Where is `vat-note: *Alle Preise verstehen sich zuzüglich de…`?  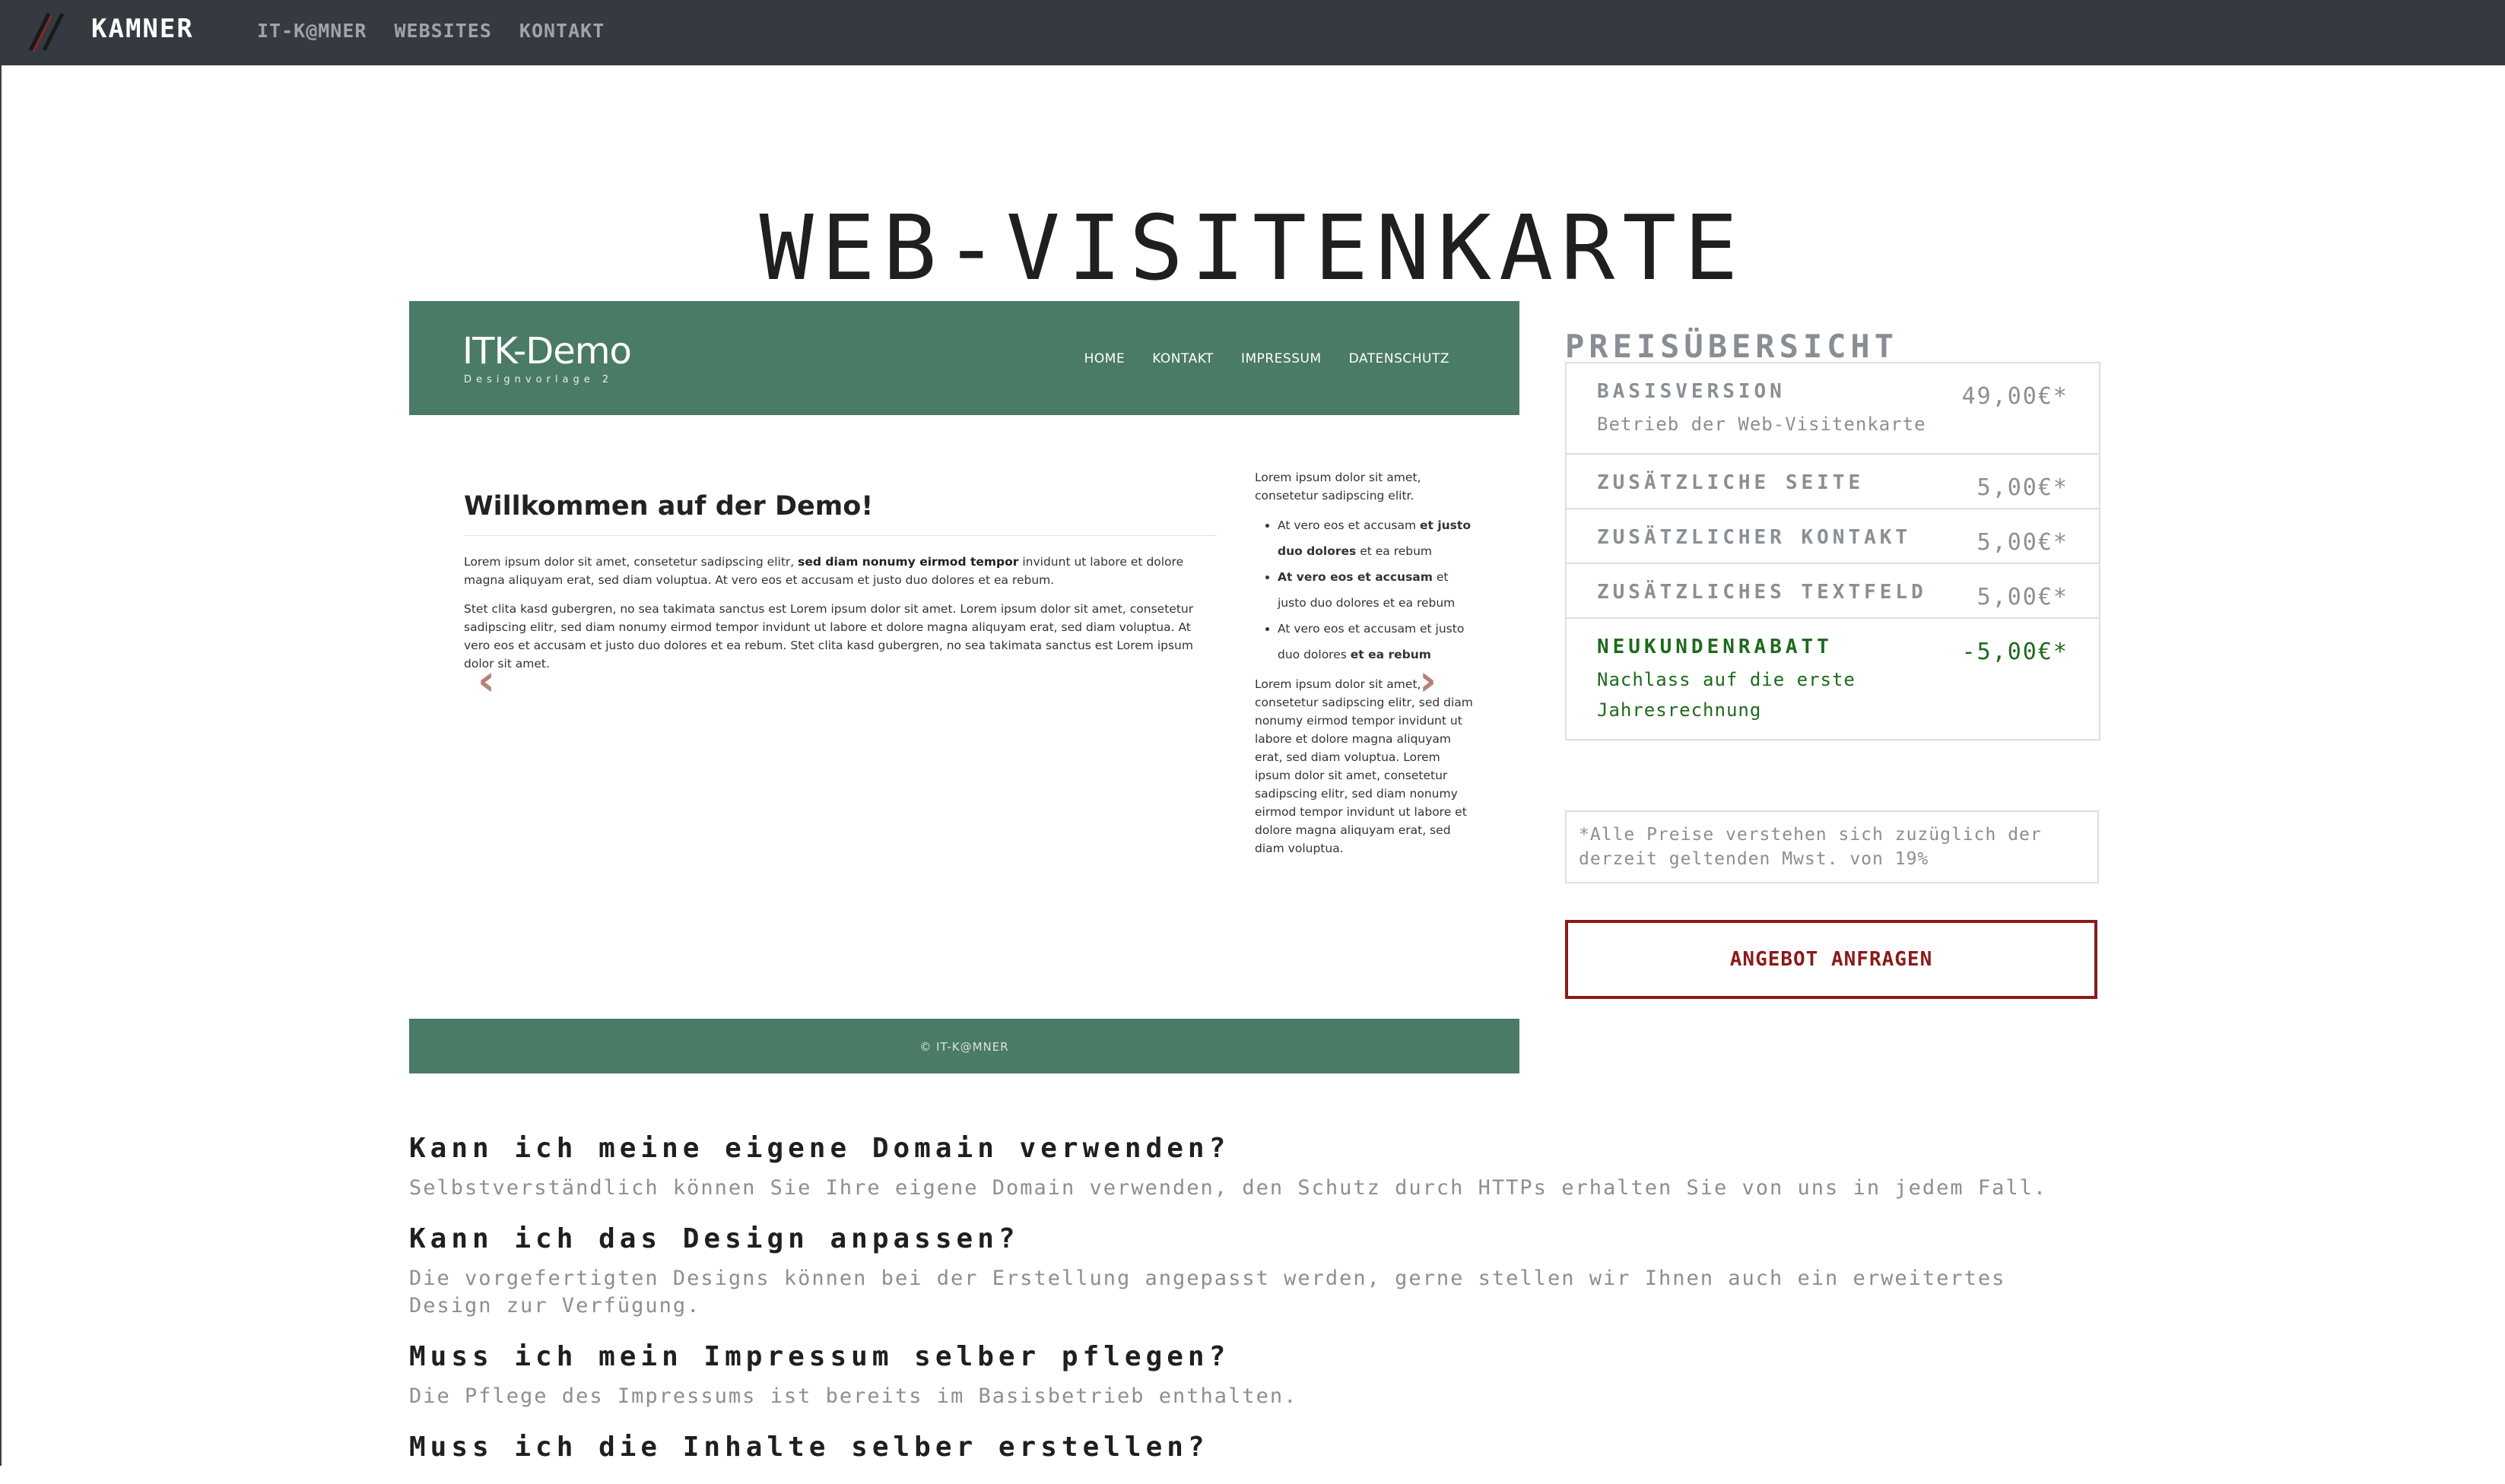
vat-note: *Alle Preise verstehen sich zuzüglich de… is located at coordinates (1832, 847).